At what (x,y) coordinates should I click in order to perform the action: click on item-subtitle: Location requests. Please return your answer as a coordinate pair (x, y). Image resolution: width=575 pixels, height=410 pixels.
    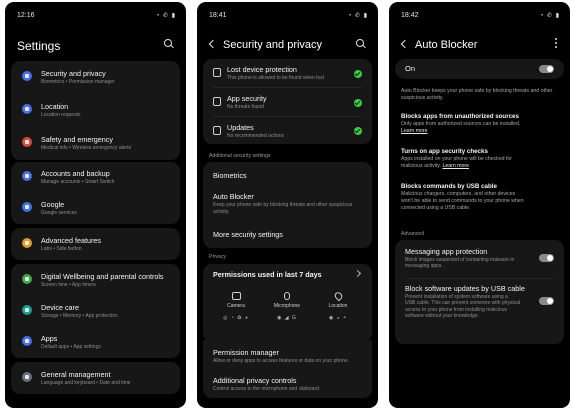
    Looking at the image, I should click on (61, 115).